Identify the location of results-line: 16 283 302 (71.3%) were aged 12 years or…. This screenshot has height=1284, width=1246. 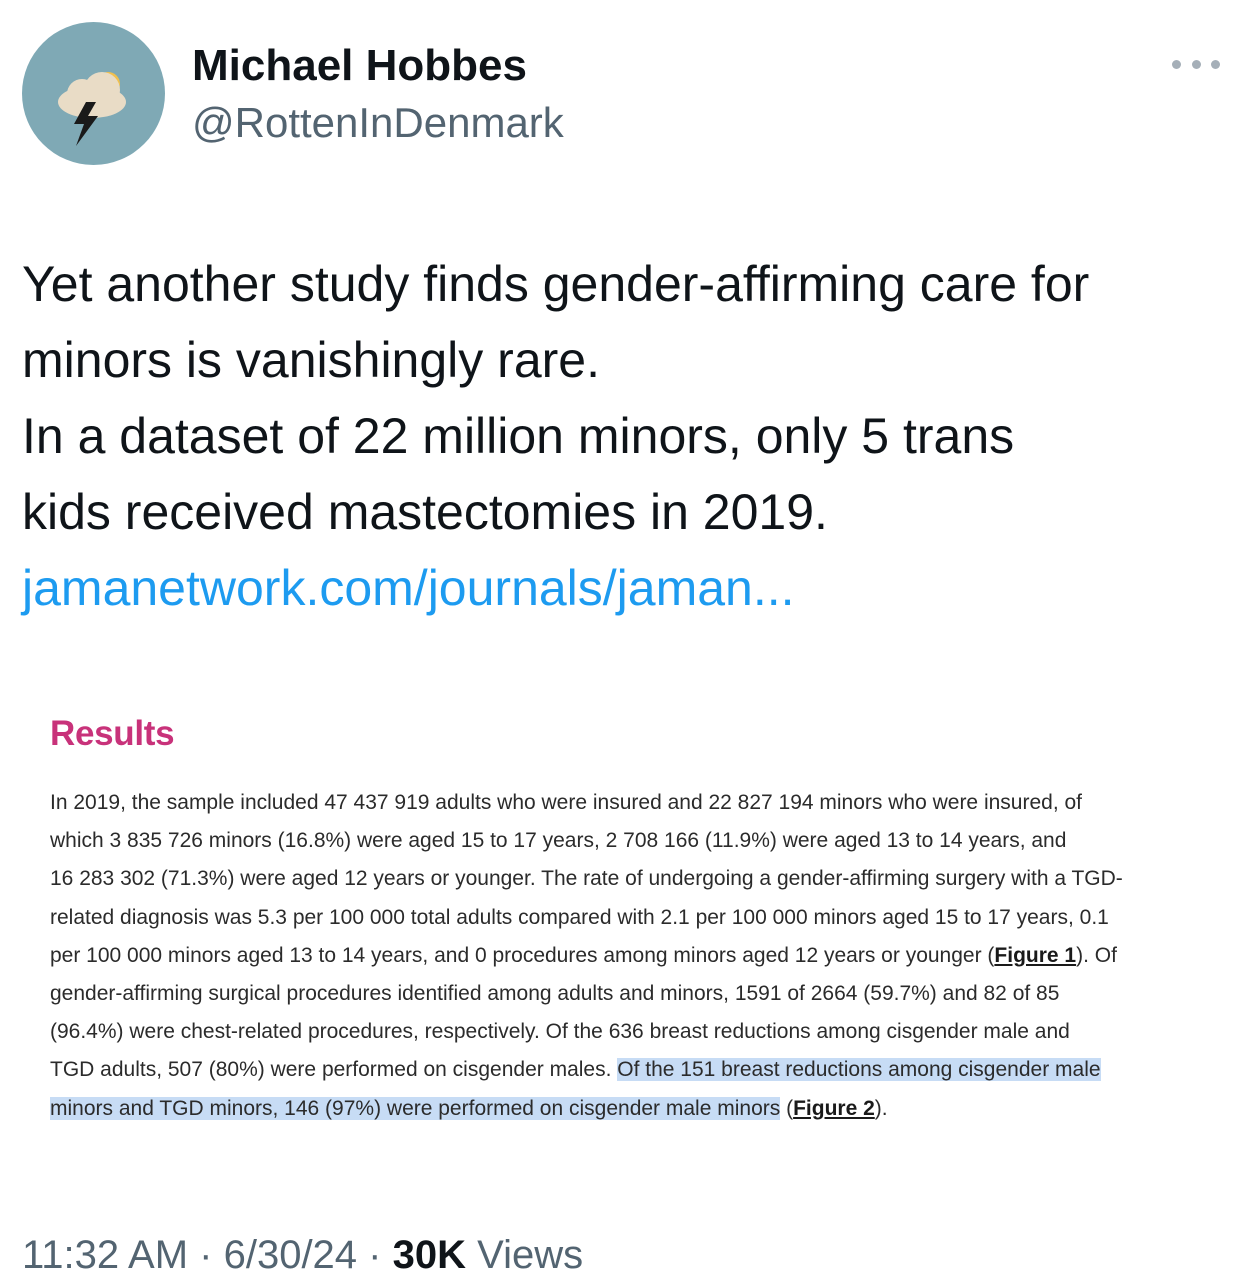
(586, 879).